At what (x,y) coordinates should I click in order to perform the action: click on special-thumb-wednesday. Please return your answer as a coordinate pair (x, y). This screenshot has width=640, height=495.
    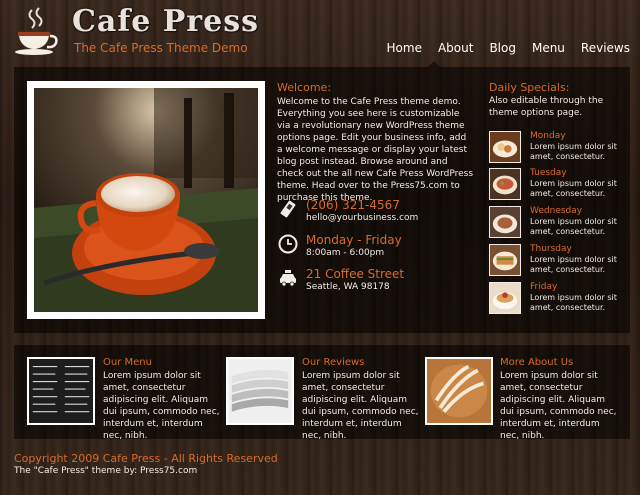
    Looking at the image, I should click on (505, 222).